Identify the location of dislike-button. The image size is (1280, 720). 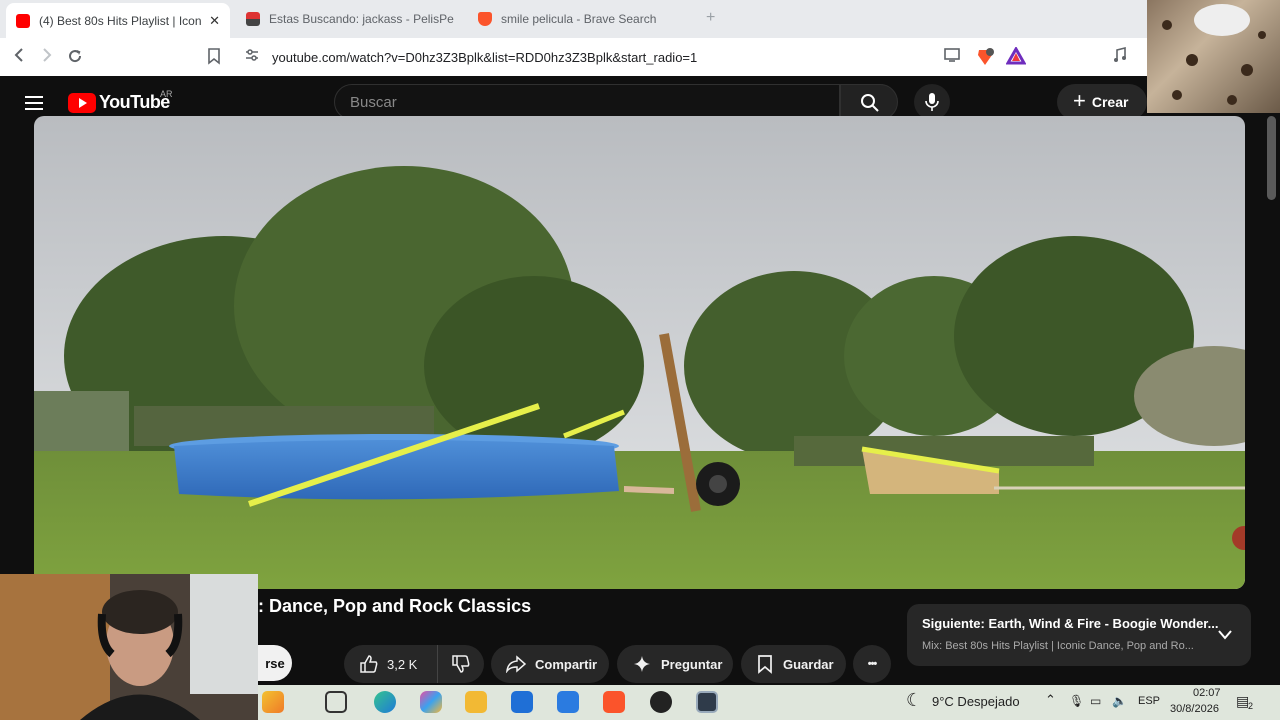
(461, 664).